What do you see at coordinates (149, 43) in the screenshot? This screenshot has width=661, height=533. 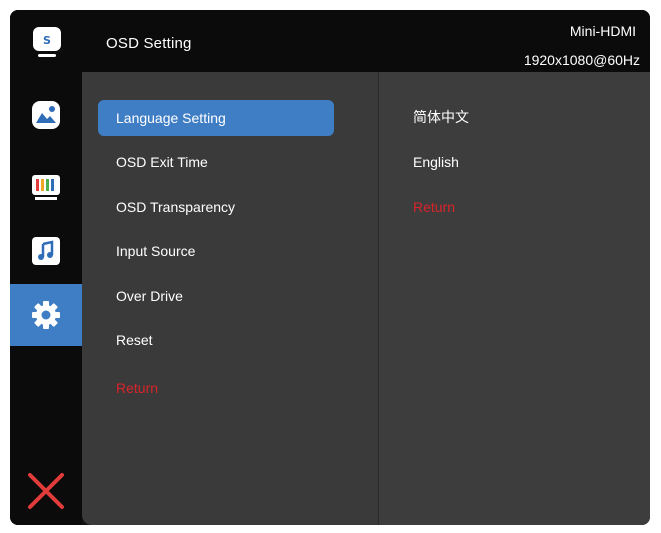 I see `osd-title: OSD Setting` at bounding box center [149, 43].